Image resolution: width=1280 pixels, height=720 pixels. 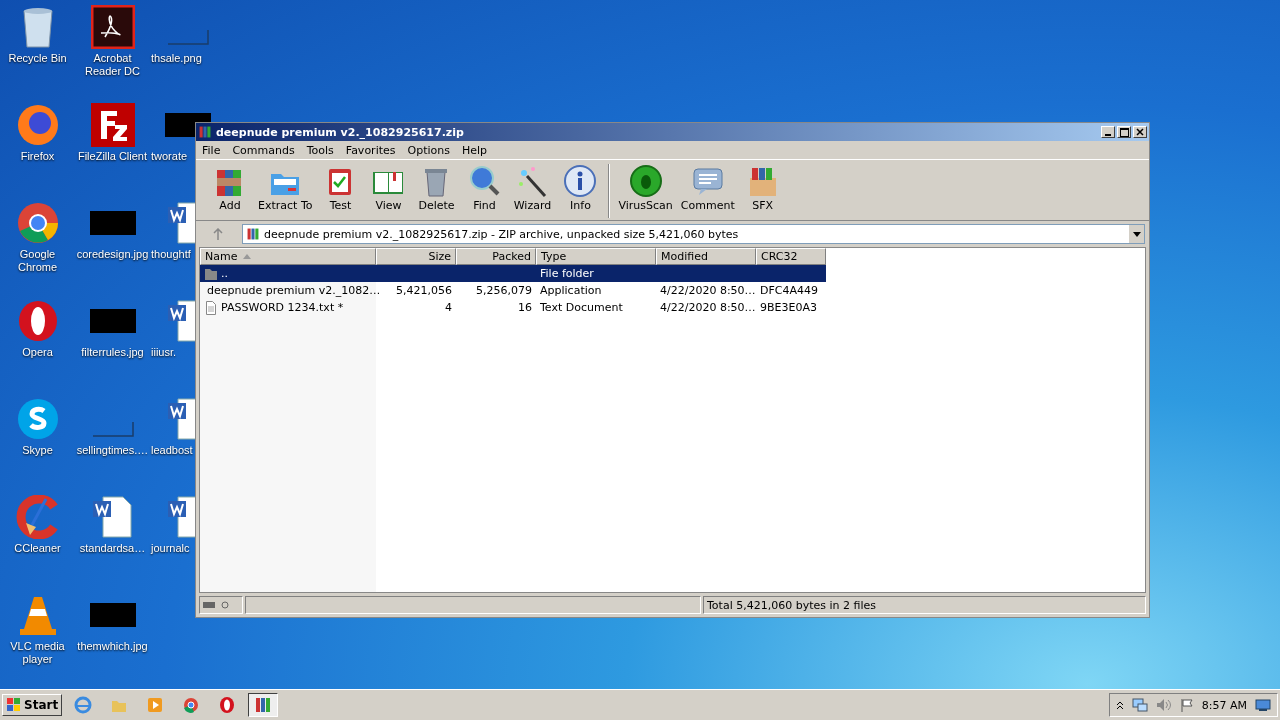 What do you see at coordinates (428, 150) in the screenshot?
I see `menu-item: Options` at bounding box center [428, 150].